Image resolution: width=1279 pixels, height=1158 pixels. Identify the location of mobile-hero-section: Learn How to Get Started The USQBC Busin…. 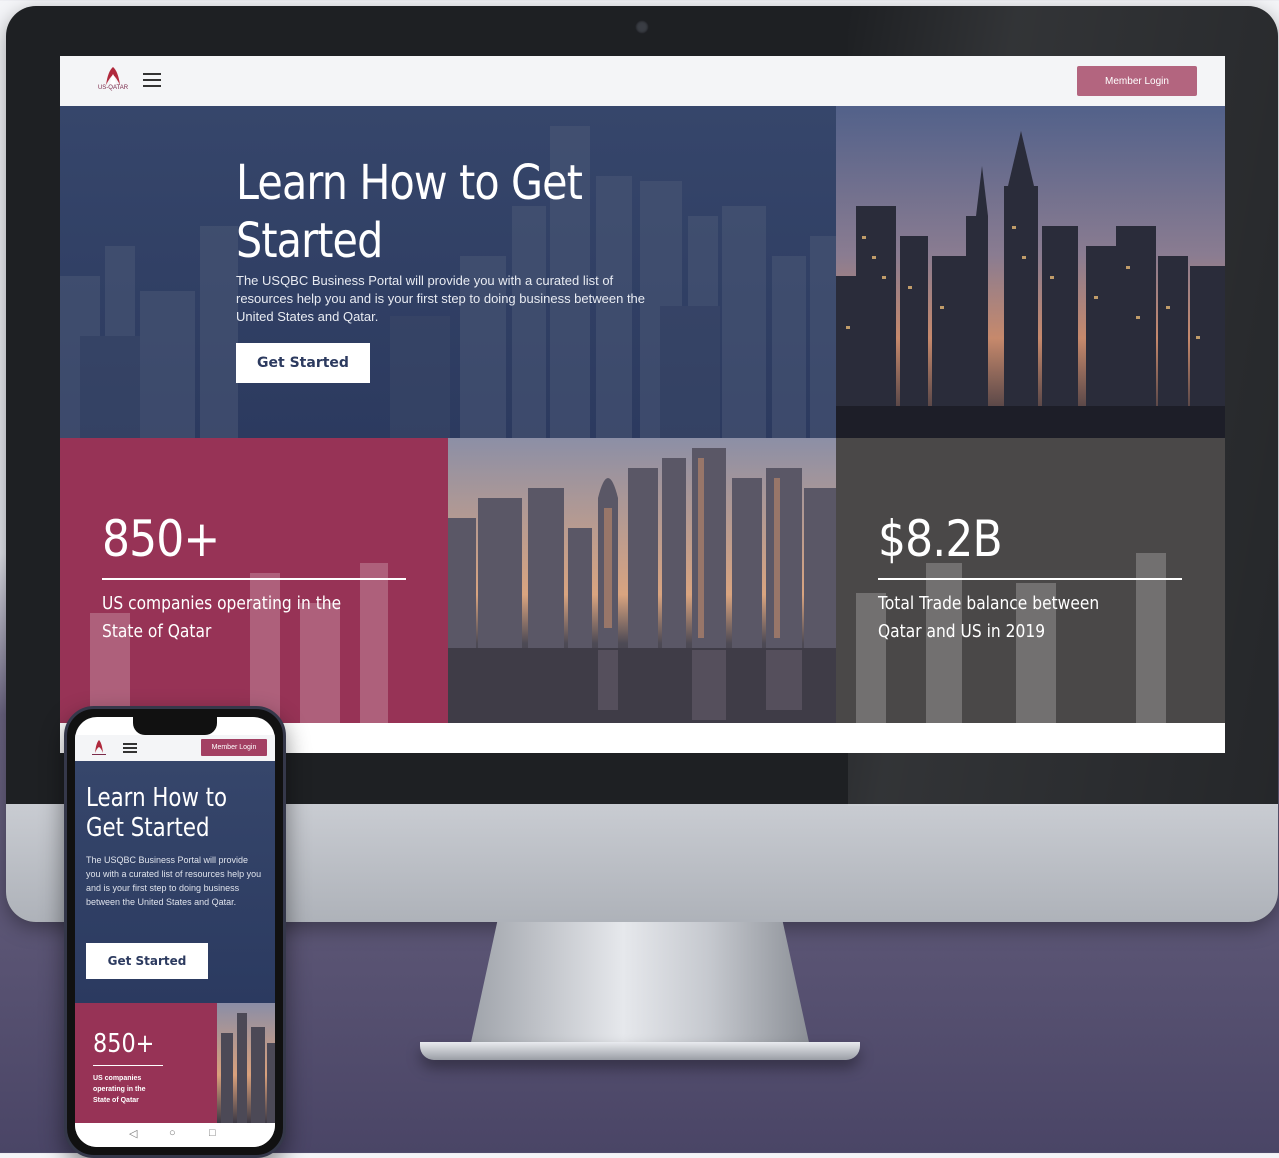
(175, 882).